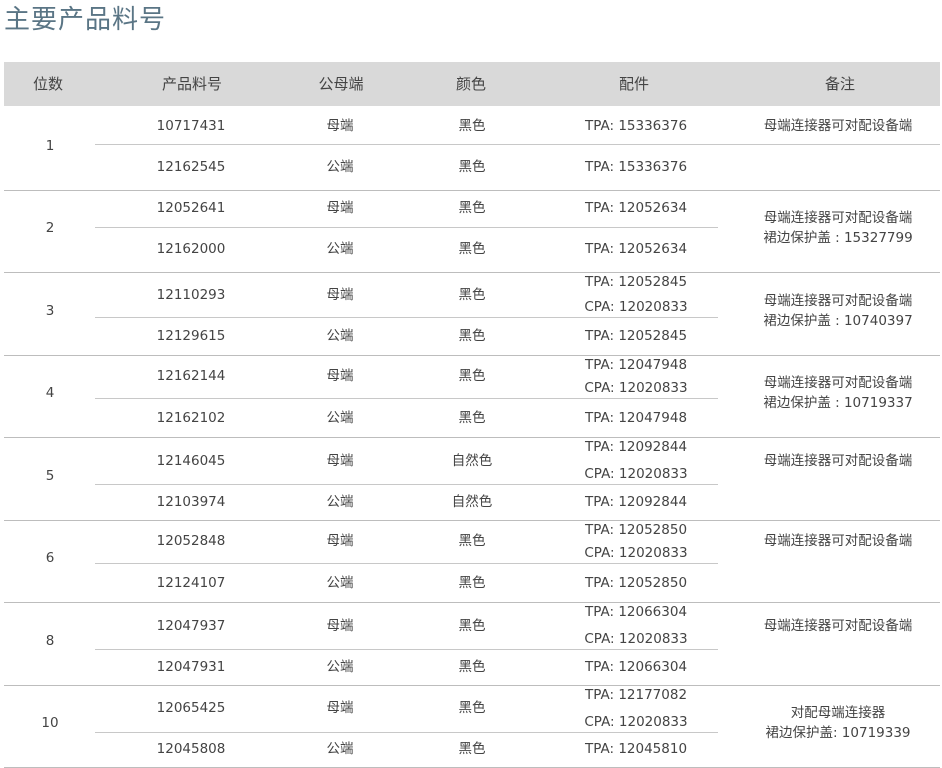 The image size is (942, 768). I want to click on table-header: 位数 产品料号 公母端 颜色 配件 备注, so click(472, 84).